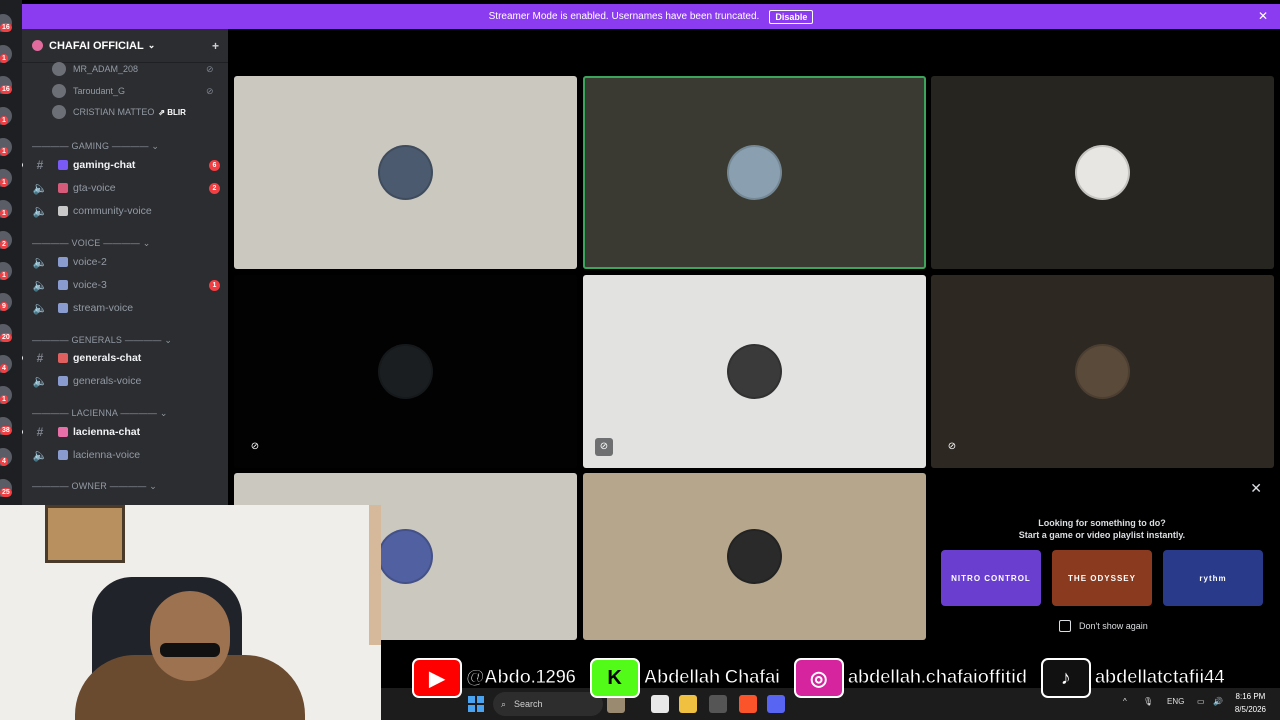 This screenshot has height=720, width=1280. Describe the element at coordinates (1065, 626) in the screenshot. I see `dont-show-checkbox` at that location.